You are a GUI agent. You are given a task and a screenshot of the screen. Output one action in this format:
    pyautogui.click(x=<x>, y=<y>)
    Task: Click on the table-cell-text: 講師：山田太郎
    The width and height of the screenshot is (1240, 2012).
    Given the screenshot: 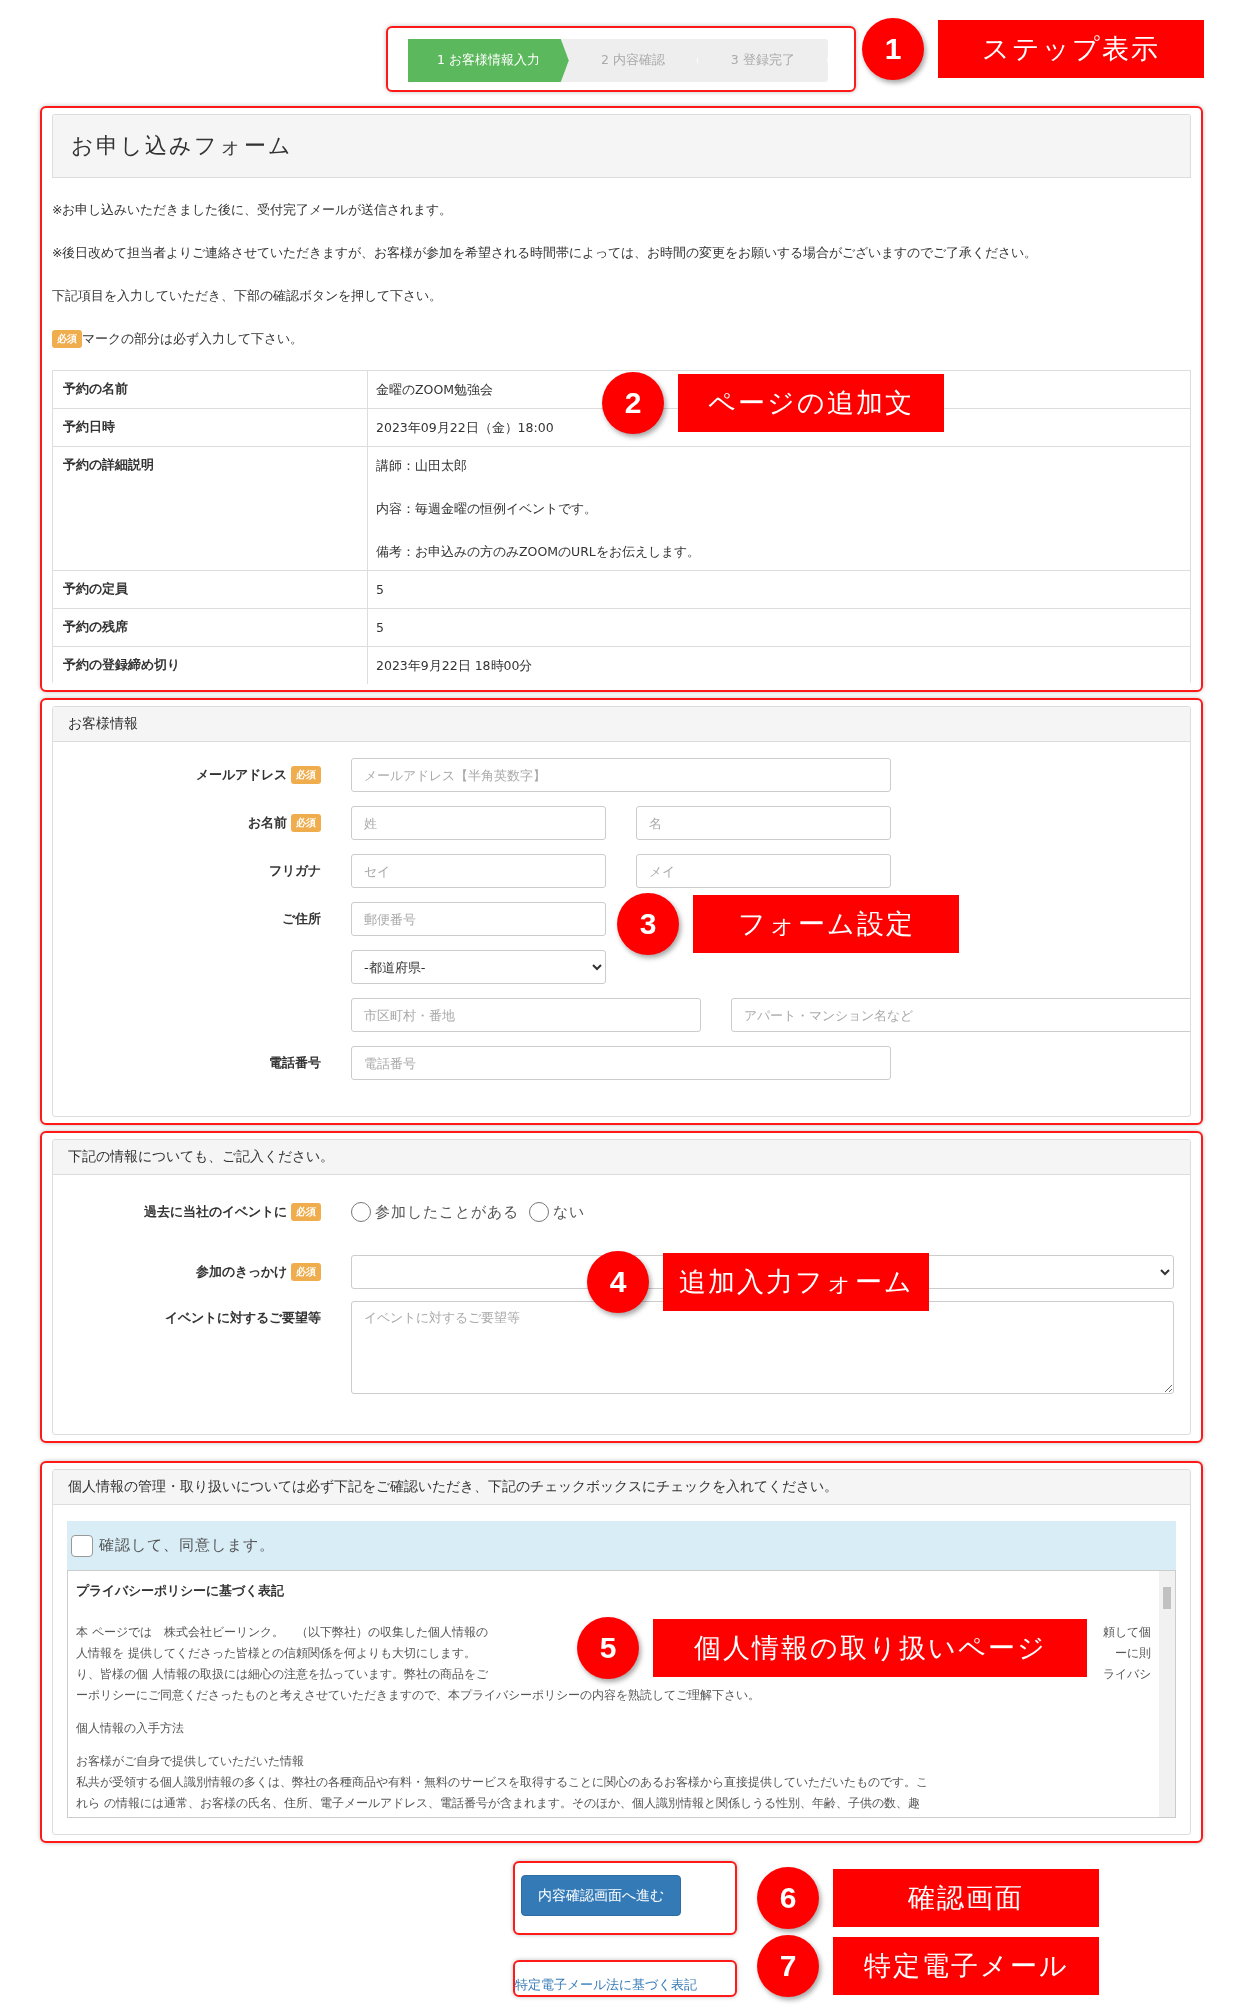 What is the action you would take?
    pyautogui.click(x=421, y=466)
    